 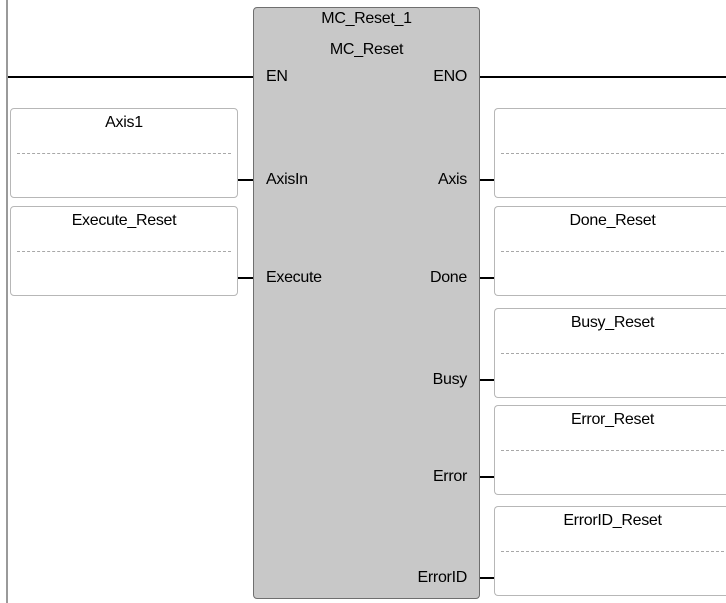 I want to click on errorid-variable-name: ErrorID_Reset, so click(x=610, y=521).